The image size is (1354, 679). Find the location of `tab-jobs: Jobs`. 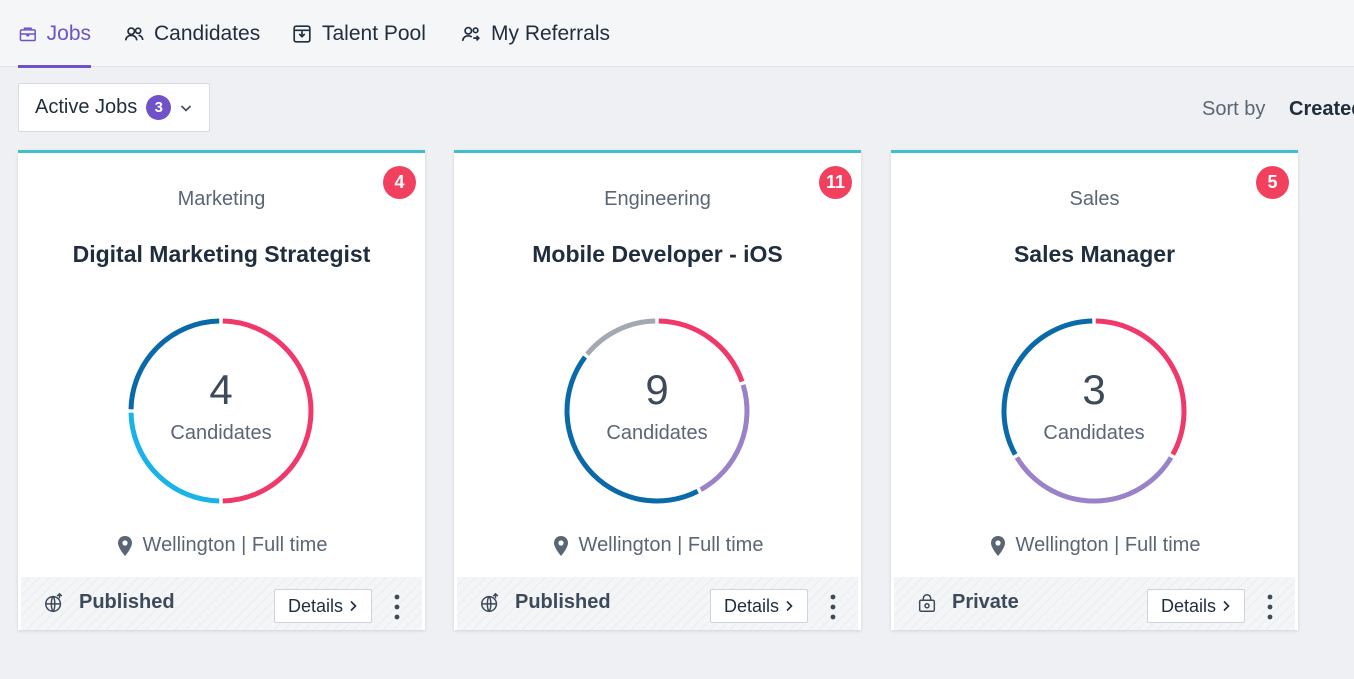

tab-jobs: Jobs is located at coordinates (54, 34).